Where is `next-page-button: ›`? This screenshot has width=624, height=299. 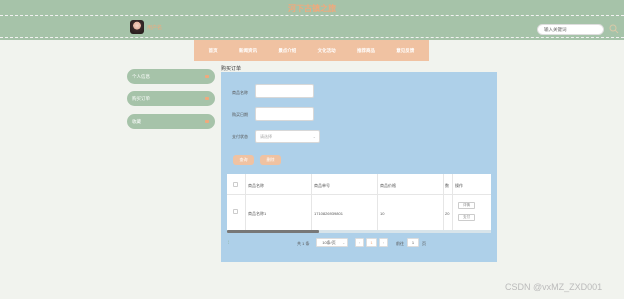 next-page-button: › is located at coordinates (383, 242).